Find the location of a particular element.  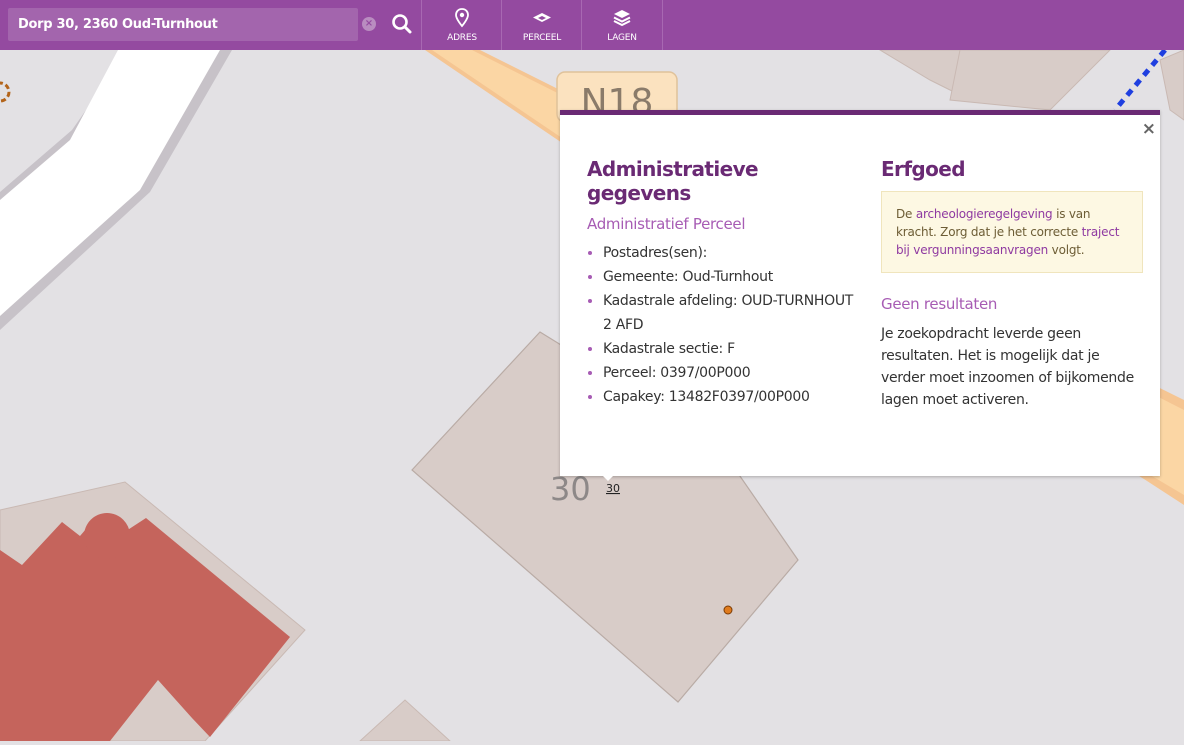

erfgoed-title: Erfgoed is located at coordinates (923, 169).